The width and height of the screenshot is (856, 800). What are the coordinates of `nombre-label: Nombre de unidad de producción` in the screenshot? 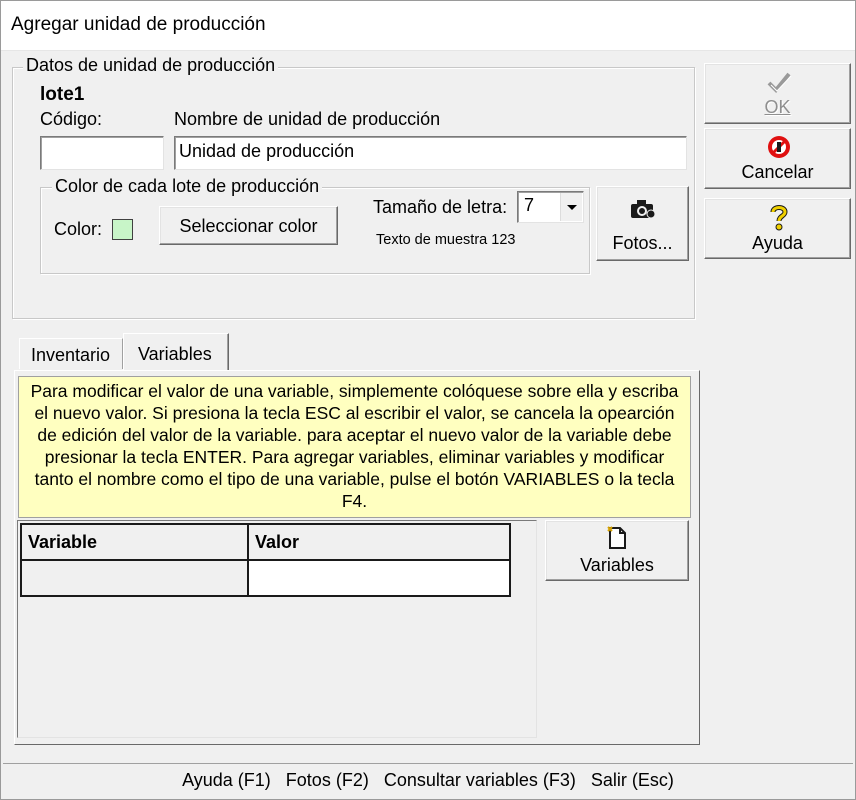 It's located at (307, 119).